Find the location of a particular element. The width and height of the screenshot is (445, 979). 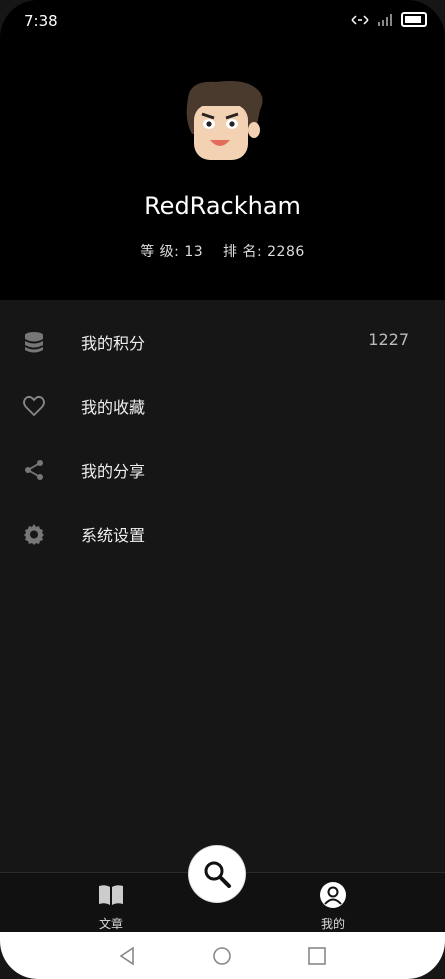

book-icon is located at coordinates (111, 895).